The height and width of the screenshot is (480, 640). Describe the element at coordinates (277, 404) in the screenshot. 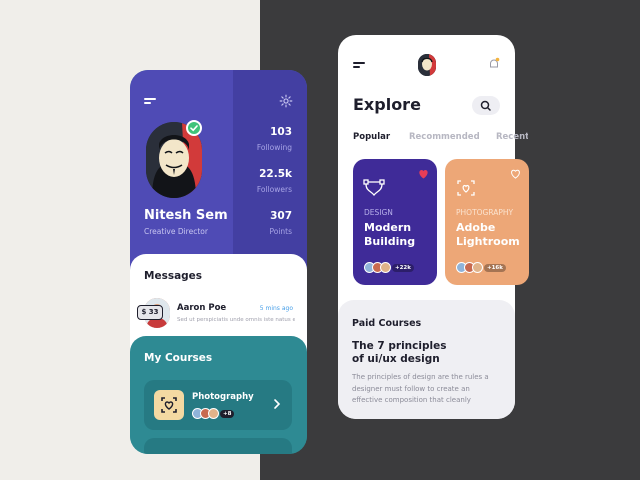

I see `chevron-right-icon` at that location.